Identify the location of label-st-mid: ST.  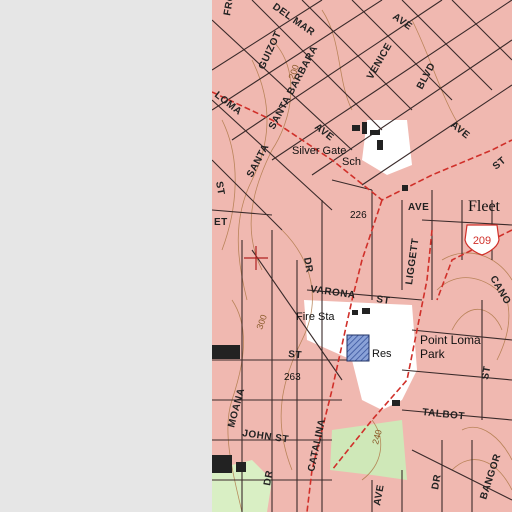
(295, 355).